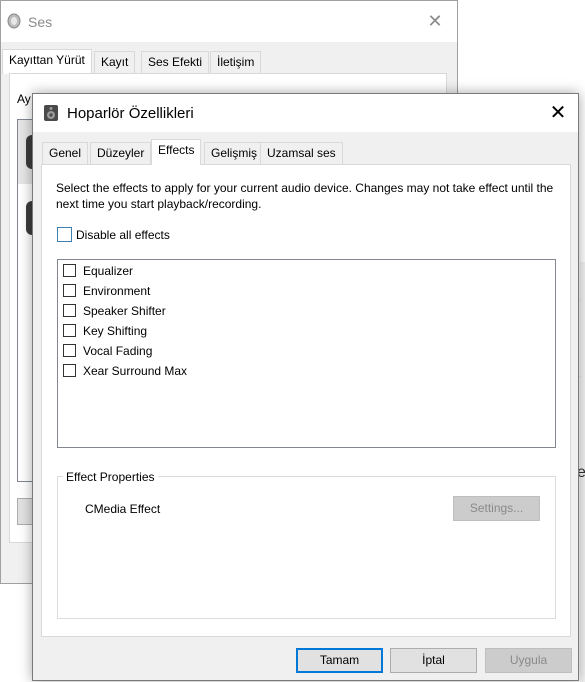 The image size is (585, 682). What do you see at coordinates (175, 62) in the screenshot?
I see `tab-sound-effects: Ses Efekti` at bounding box center [175, 62].